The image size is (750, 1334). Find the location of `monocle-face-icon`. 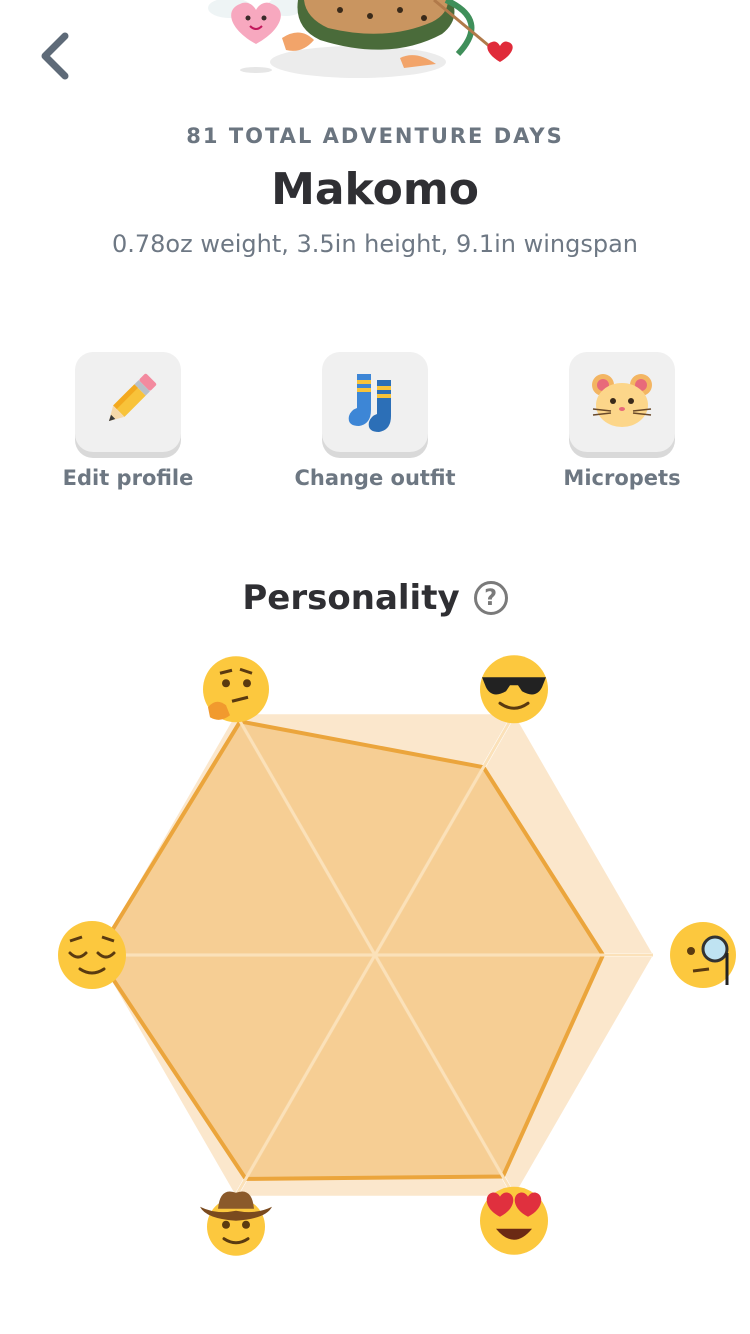

monocle-face-icon is located at coordinates (703, 955).